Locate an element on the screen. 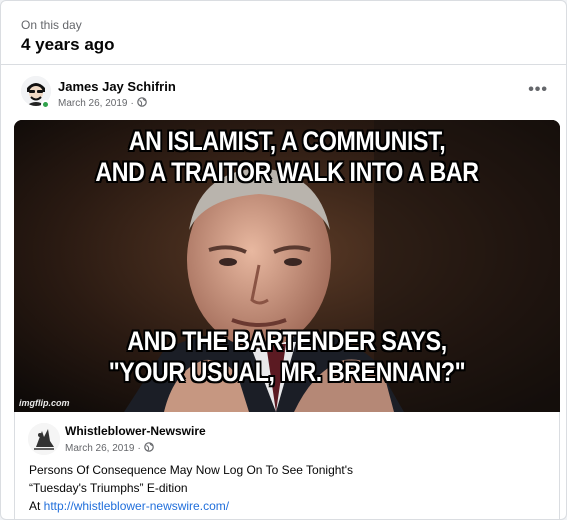  meme-top-line-1: AN ISLAMIST, A COMMUNIST, is located at coordinates (287, 141).